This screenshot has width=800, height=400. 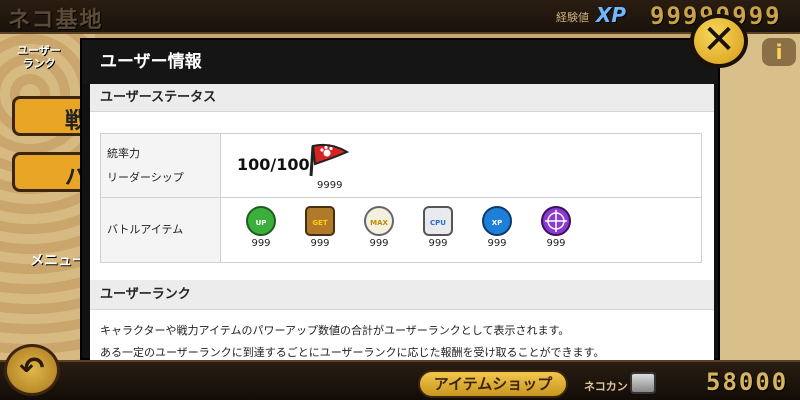 What do you see at coordinates (747, 382) in the screenshot?
I see `catfood-value: 58000` at bounding box center [747, 382].